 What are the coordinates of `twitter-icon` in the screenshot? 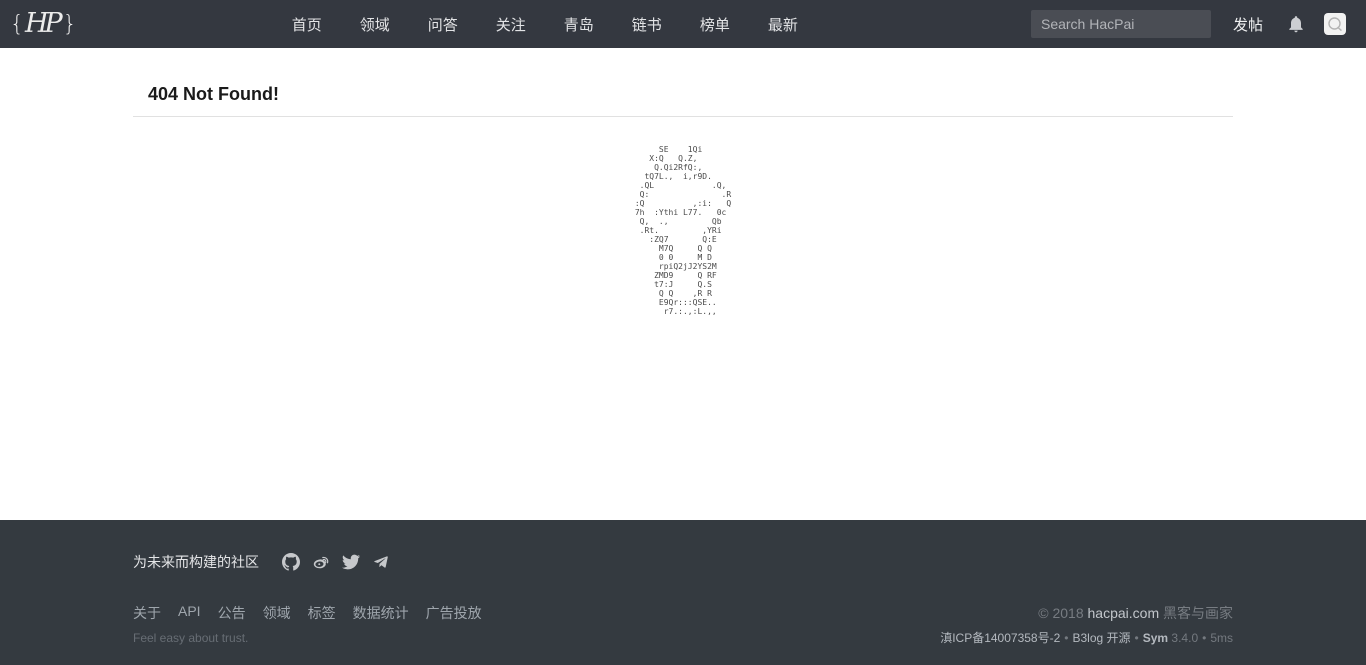 It's located at (351, 562).